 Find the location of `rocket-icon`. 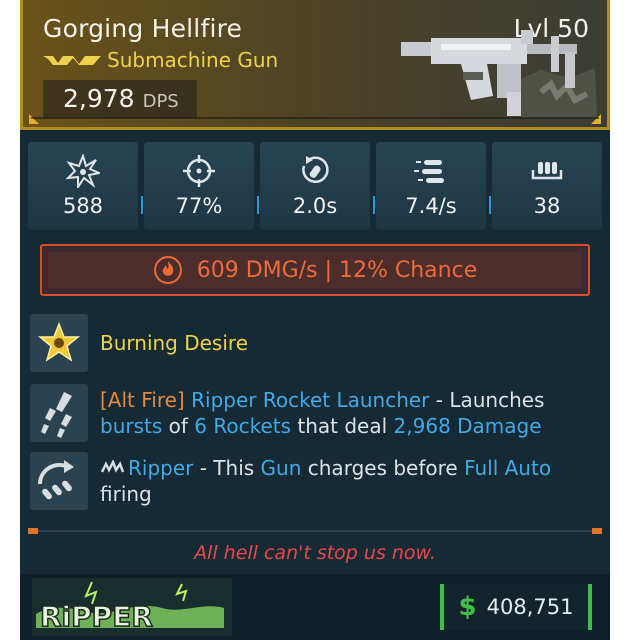

rocket-icon is located at coordinates (56, 415).